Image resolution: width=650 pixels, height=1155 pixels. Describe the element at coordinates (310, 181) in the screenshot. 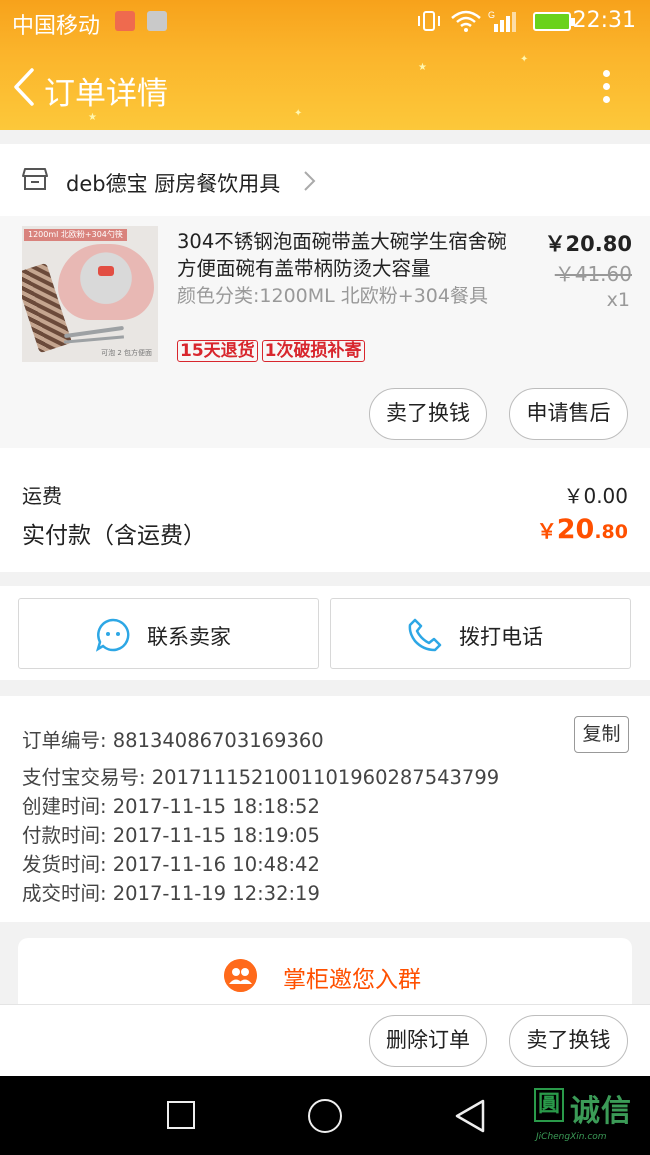

I see `chevron-right-icon` at that location.